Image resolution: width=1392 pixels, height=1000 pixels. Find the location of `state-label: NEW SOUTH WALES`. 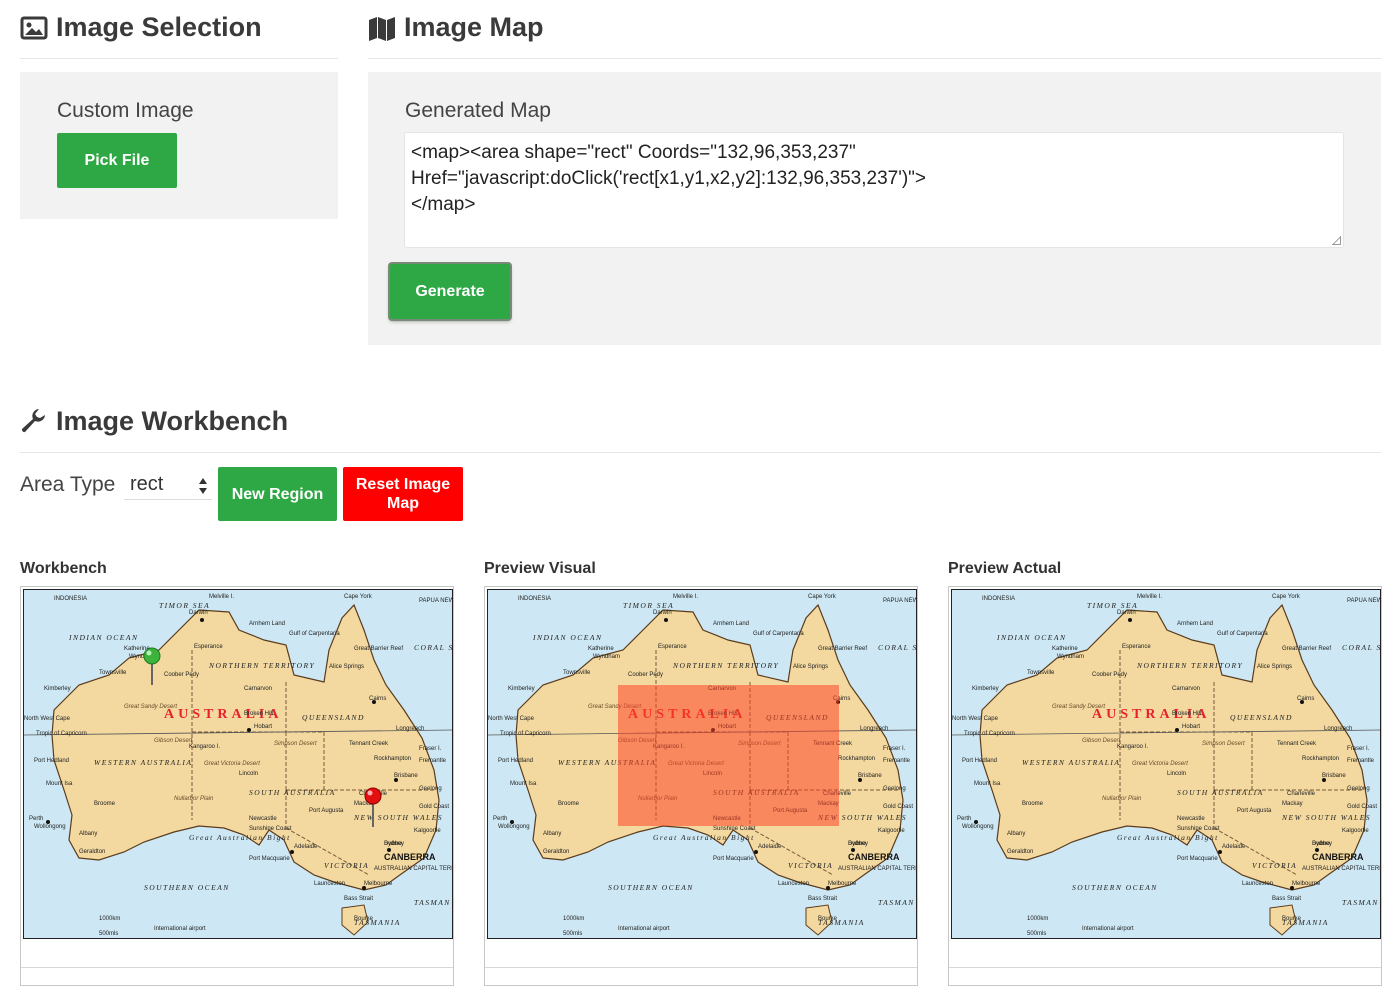

state-label: NEW SOUTH WALES is located at coordinates (1326, 817).